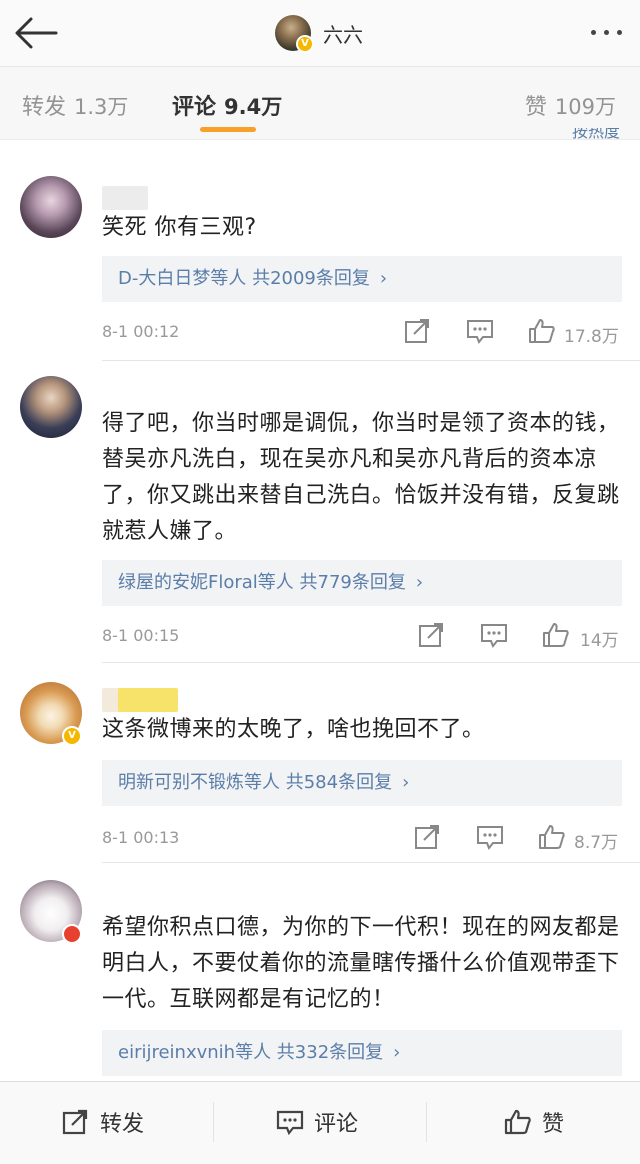  I want to click on repost-label: 转发, so click(122, 1124).